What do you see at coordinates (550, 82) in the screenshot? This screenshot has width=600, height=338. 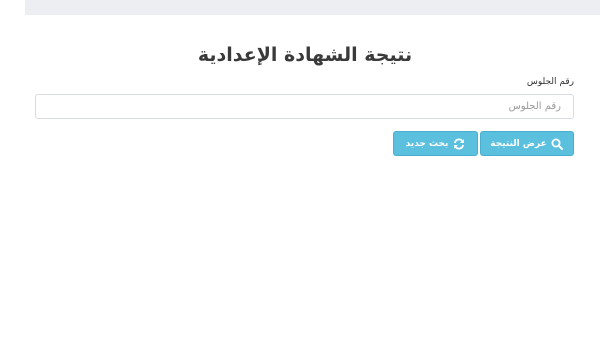 I see `seat-number-label: رقم الجلوس` at bounding box center [550, 82].